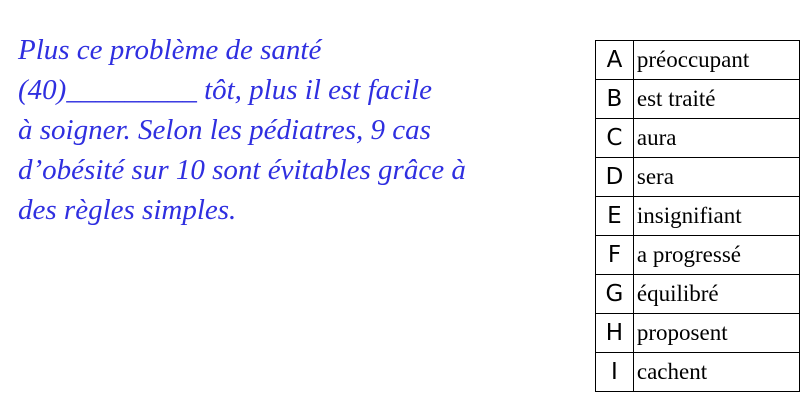 Image resolution: width=800 pixels, height=400 pixels. I want to click on option-row-a: A préoccupant, so click(697, 60).